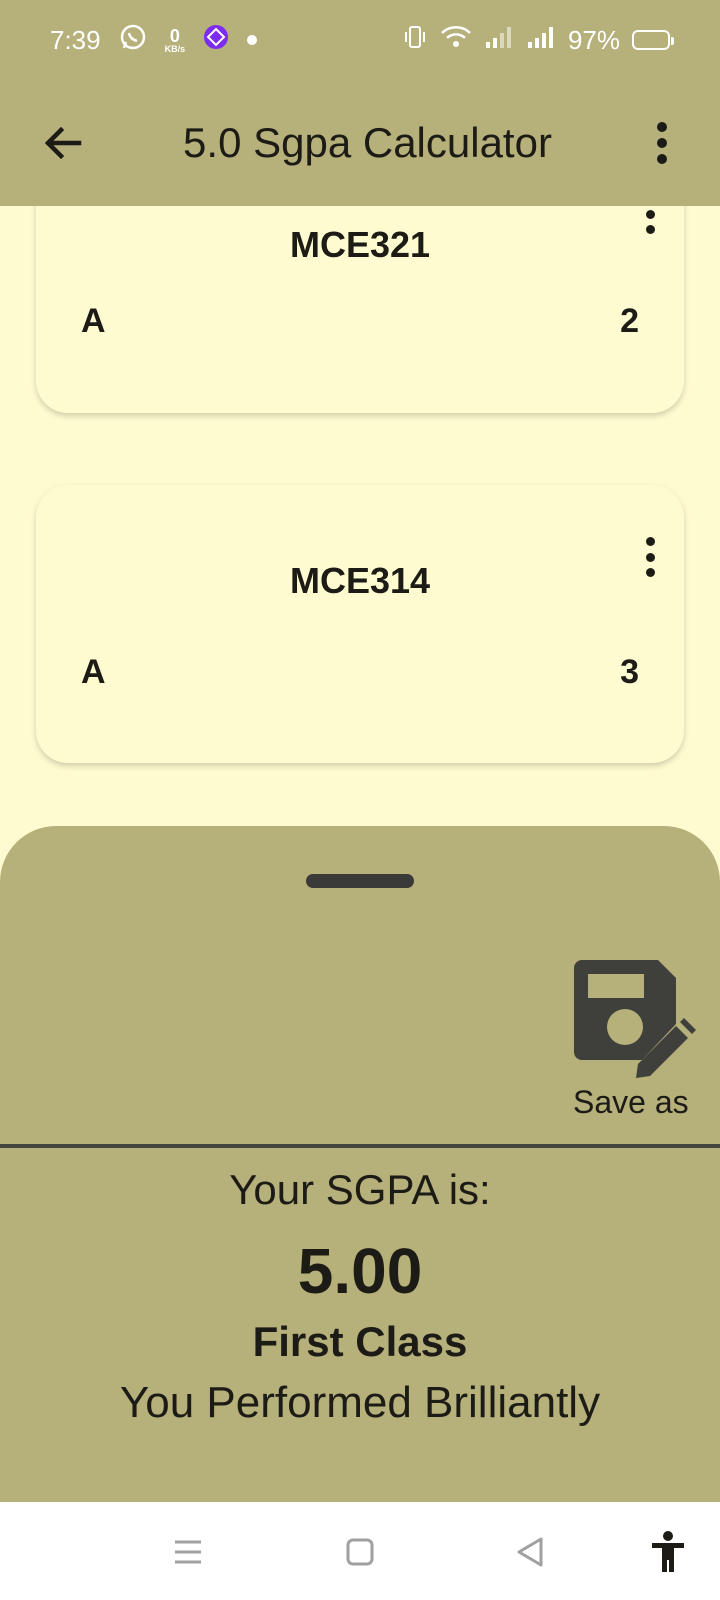 Image resolution: width=720 pixels, height=1600 pixels. Describe the element at coordinates (360, 1189) in the screenshot. I see `sgpa-label: Your SGPA is:` at that location.